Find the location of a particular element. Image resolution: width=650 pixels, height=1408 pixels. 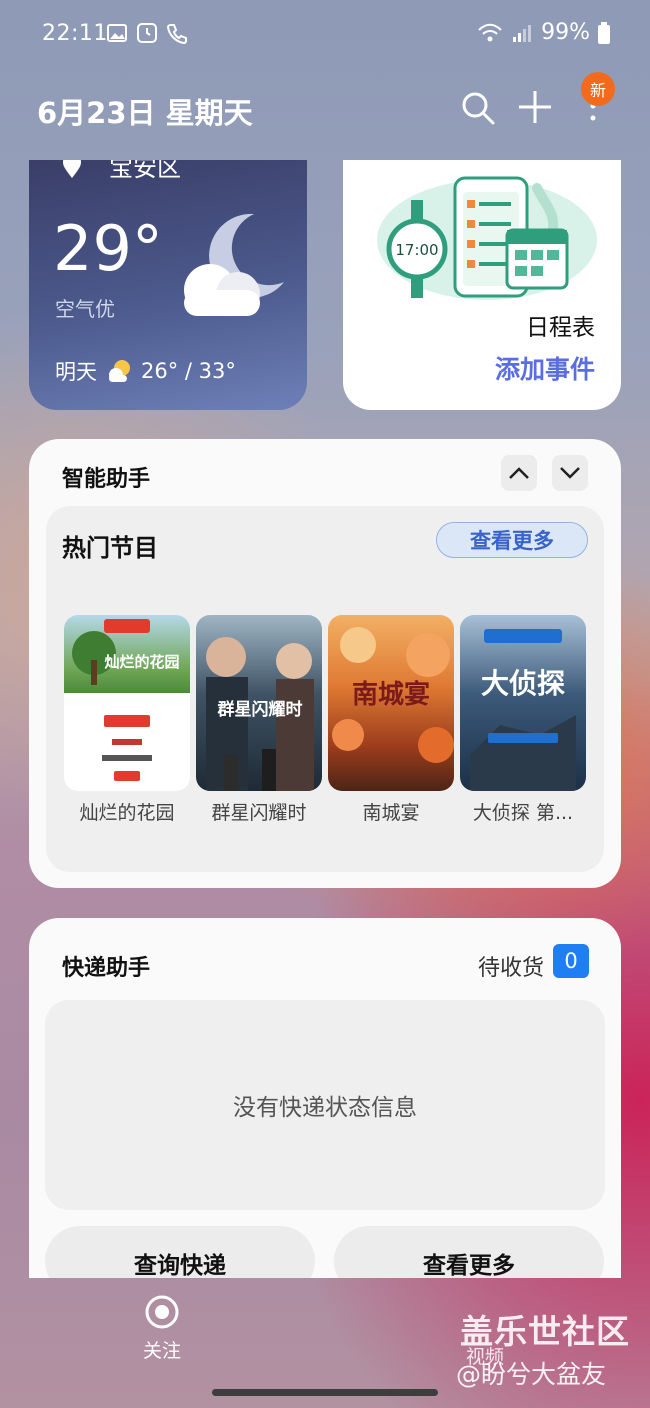

status-bar: 22:11 99% is located at coordinates (325, 35).